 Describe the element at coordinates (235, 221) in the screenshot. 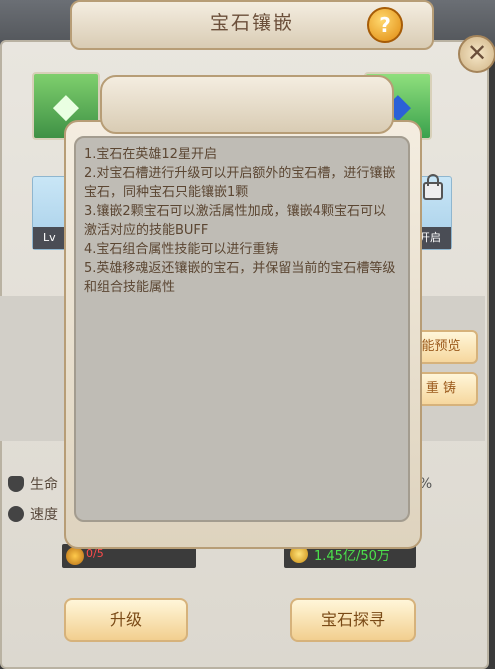

I see `tip-item: 3.镶嵌2颗宝石可以激活属性加成，镶嵌4颗宝石可以激活对应的技能BUFF` at that location.